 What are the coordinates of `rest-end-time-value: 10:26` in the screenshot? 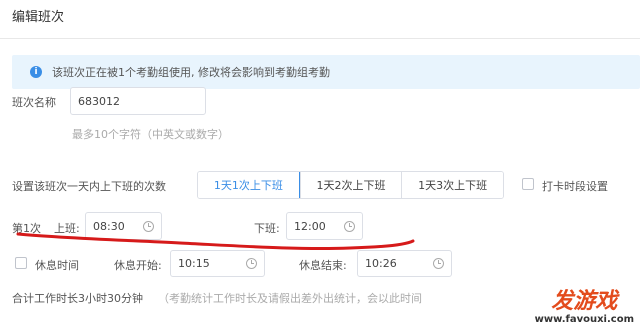 It's located at (381, 263).